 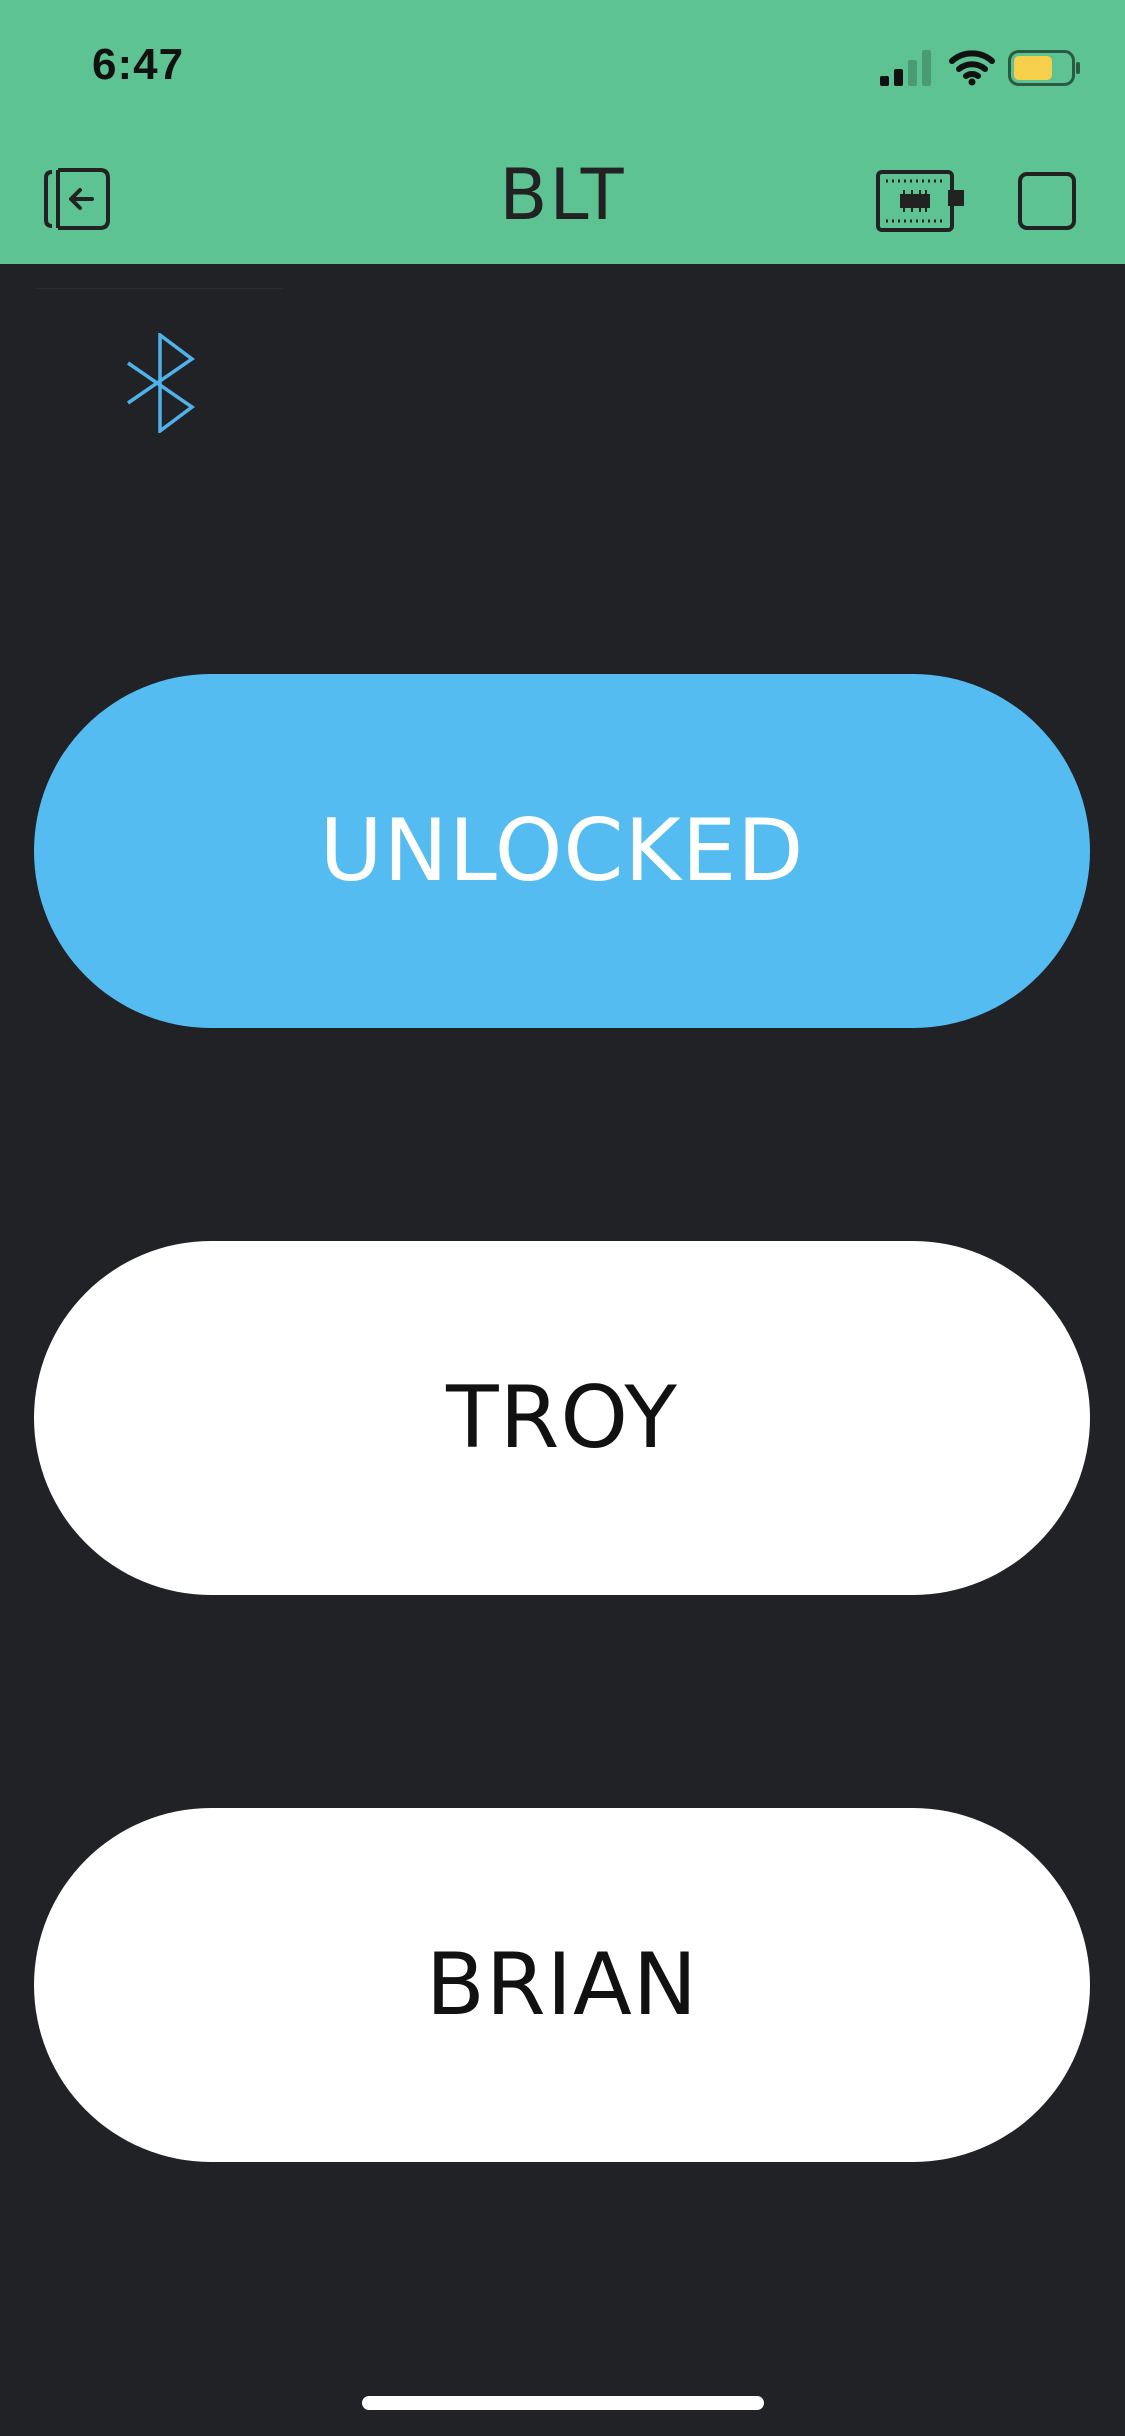 I want to click on brian-button: BRIAN, so click(x=562, y=1985).